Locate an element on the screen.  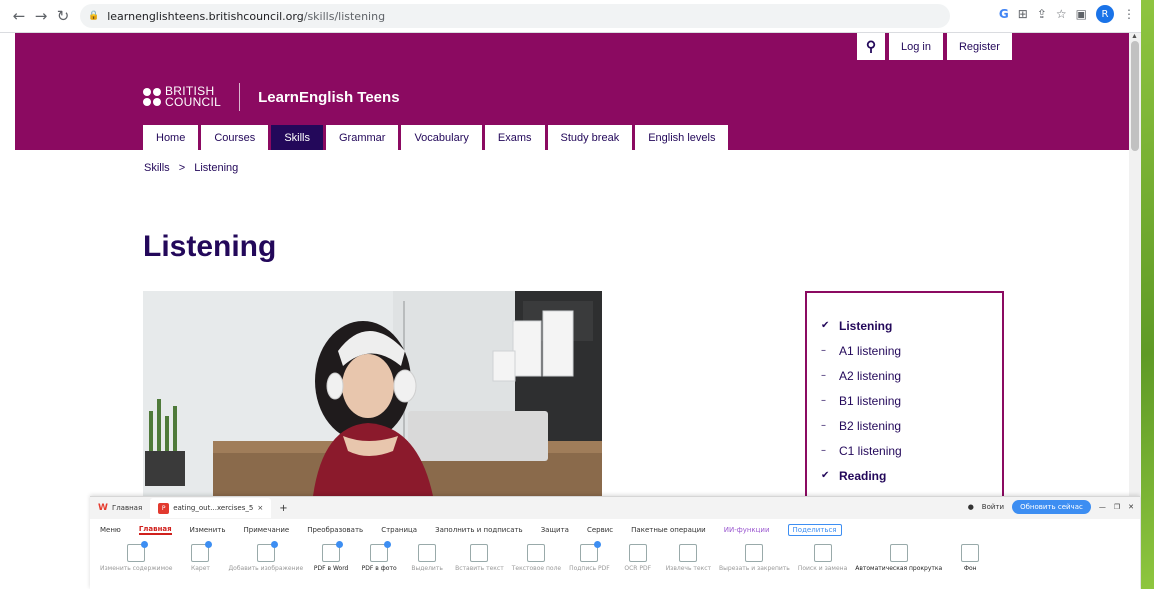
sidebar-item-c1-listening: – C1 listening is located at coordinates (911, 450).